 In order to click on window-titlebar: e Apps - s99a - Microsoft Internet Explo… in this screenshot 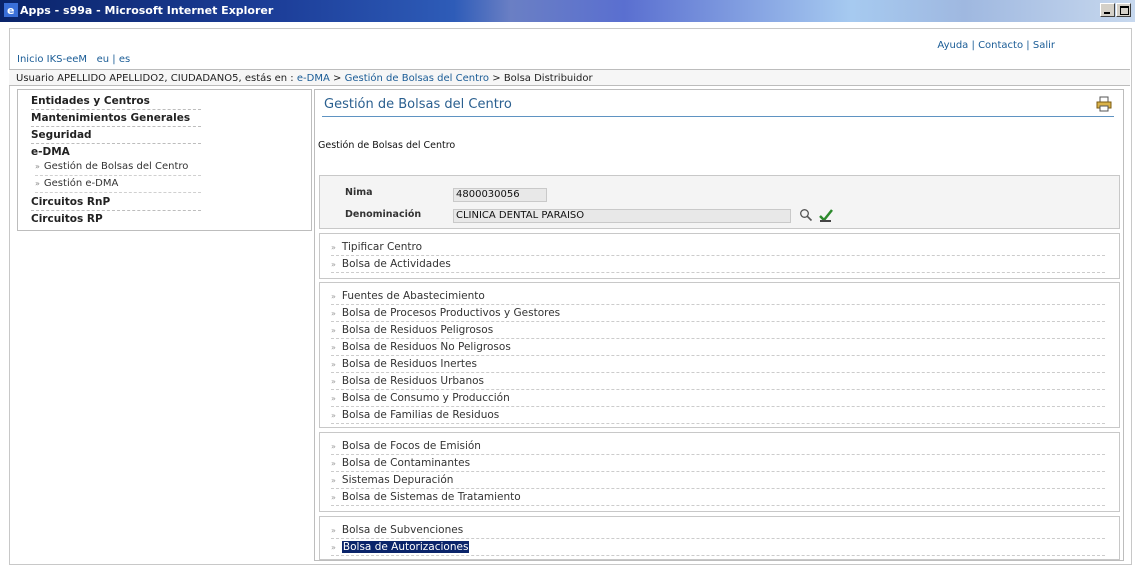, I will do `click(567, 11)`.